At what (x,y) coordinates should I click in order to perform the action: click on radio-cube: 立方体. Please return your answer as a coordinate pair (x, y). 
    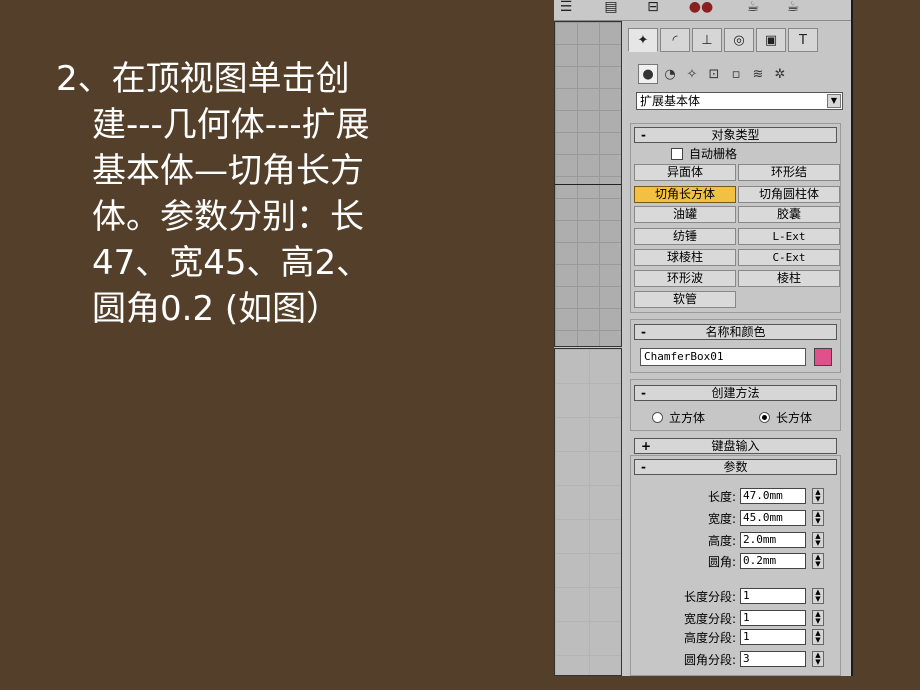
    Looking at the image, I should click on (678, 417).